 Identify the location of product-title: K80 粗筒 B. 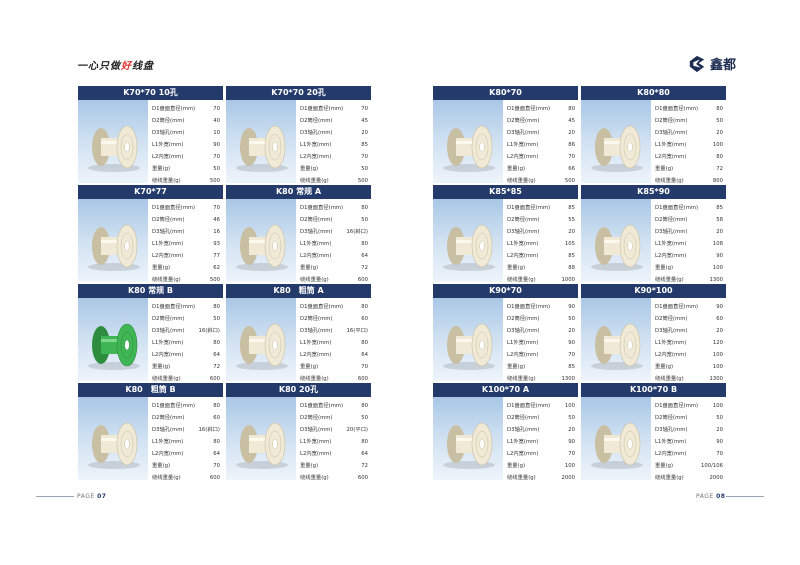
(150, 390).